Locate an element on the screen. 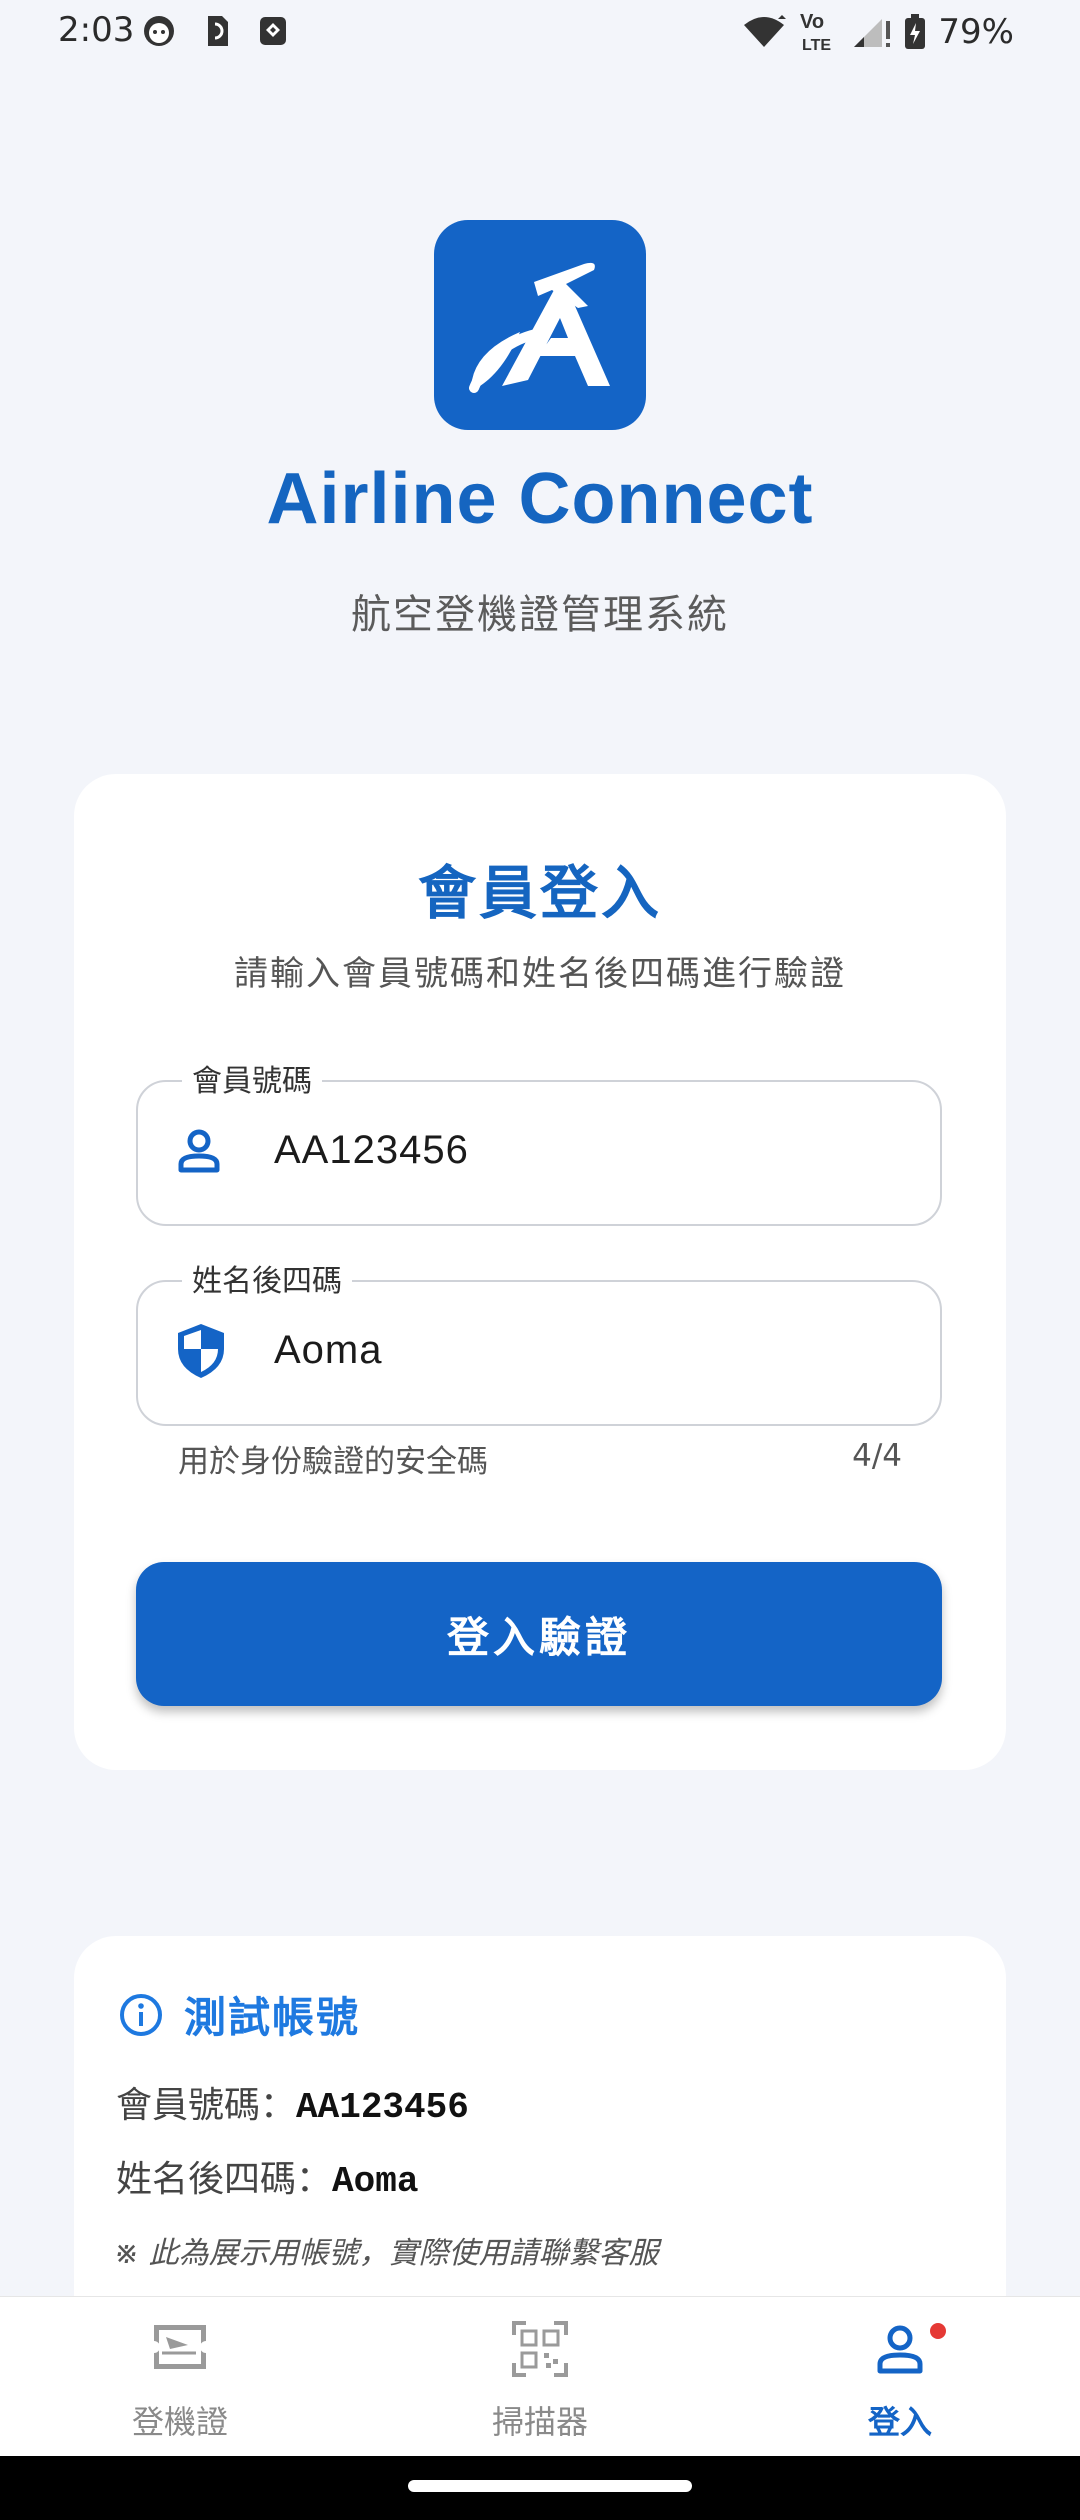 The height and width of the screenshot is (2520, 1080). login-title: 會員登入 is located at coordinates (539, 893).